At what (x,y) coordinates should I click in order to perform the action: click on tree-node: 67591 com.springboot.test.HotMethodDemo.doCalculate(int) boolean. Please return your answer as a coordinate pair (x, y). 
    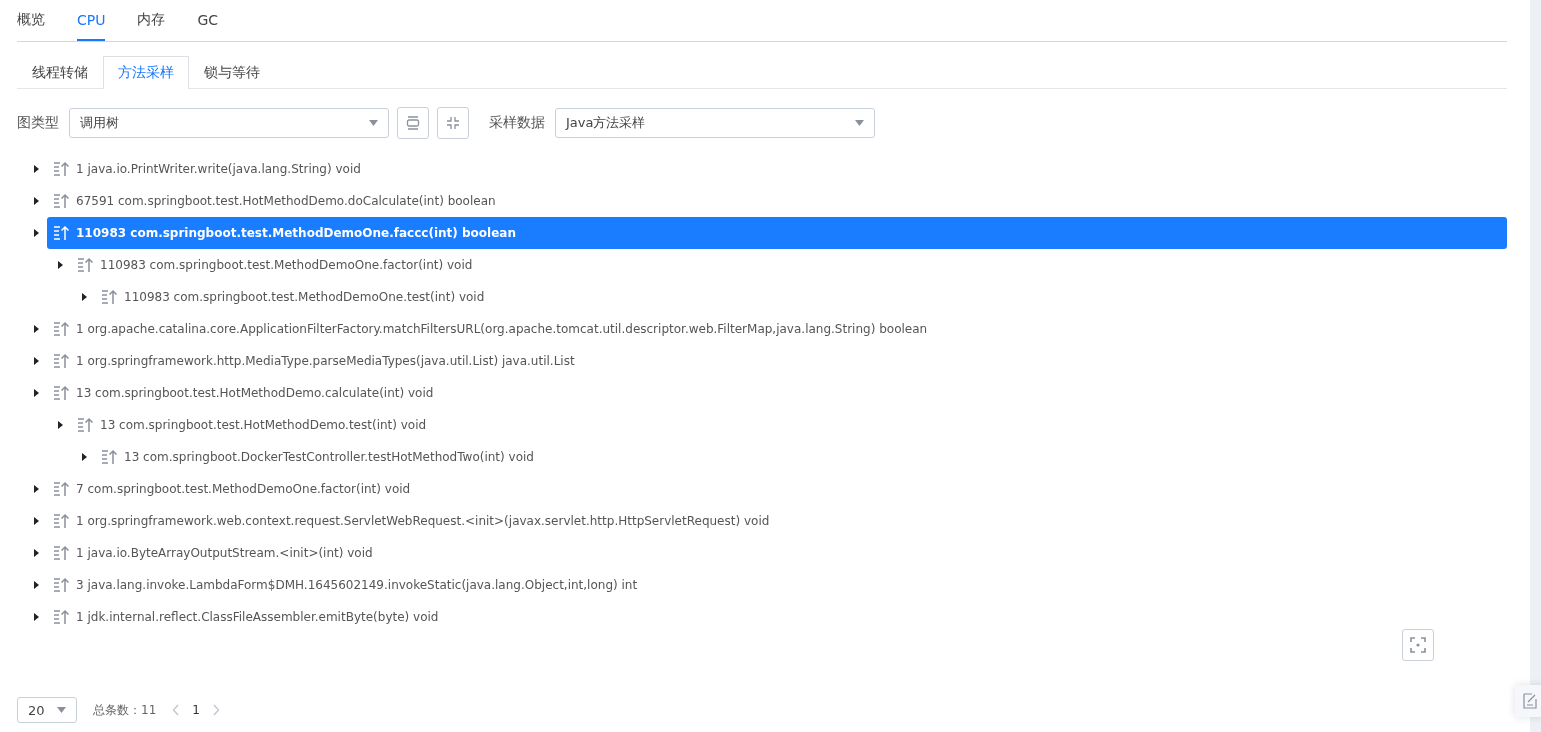
    Looking at the image, I should click on (777, 201).